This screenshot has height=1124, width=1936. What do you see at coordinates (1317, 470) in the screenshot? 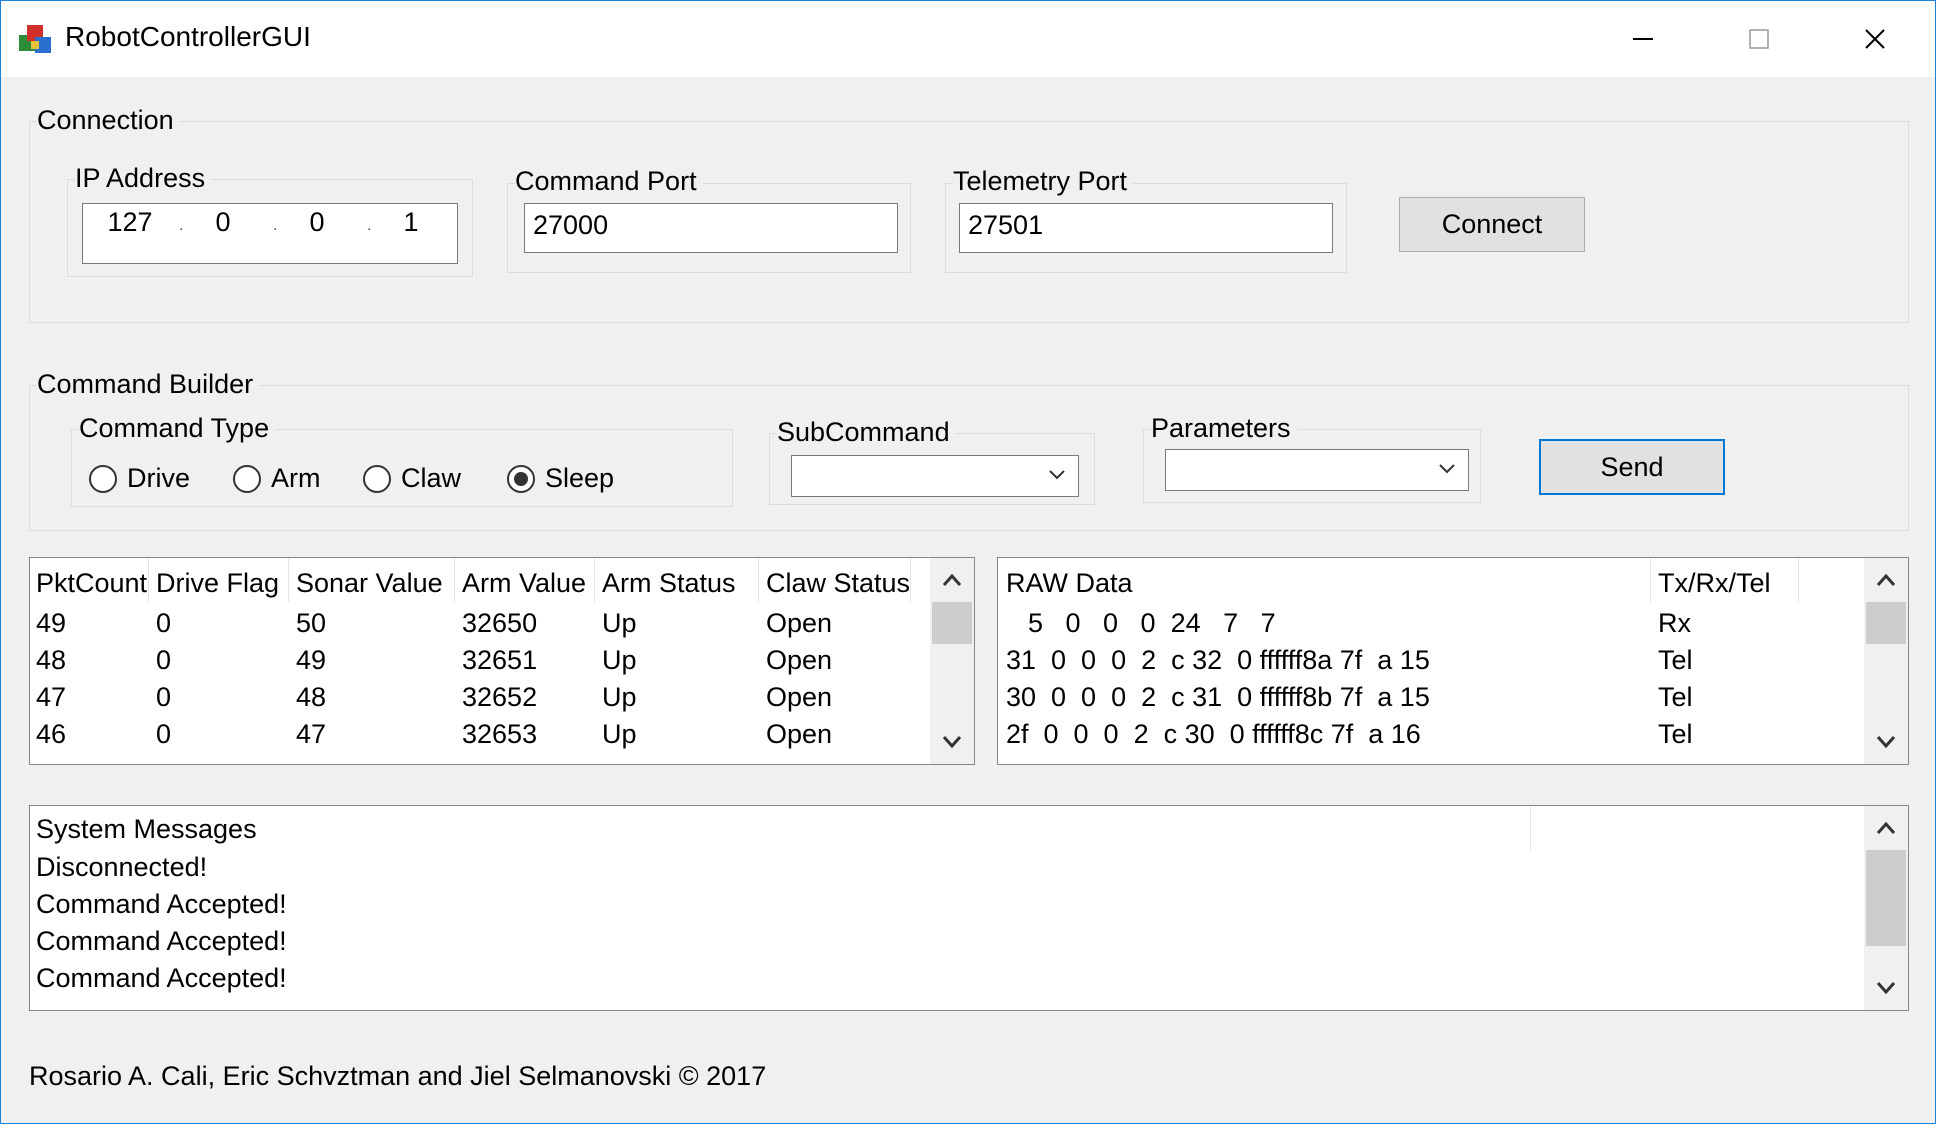
I see `parameters-dropdown` at bounding box center [1317, 470].